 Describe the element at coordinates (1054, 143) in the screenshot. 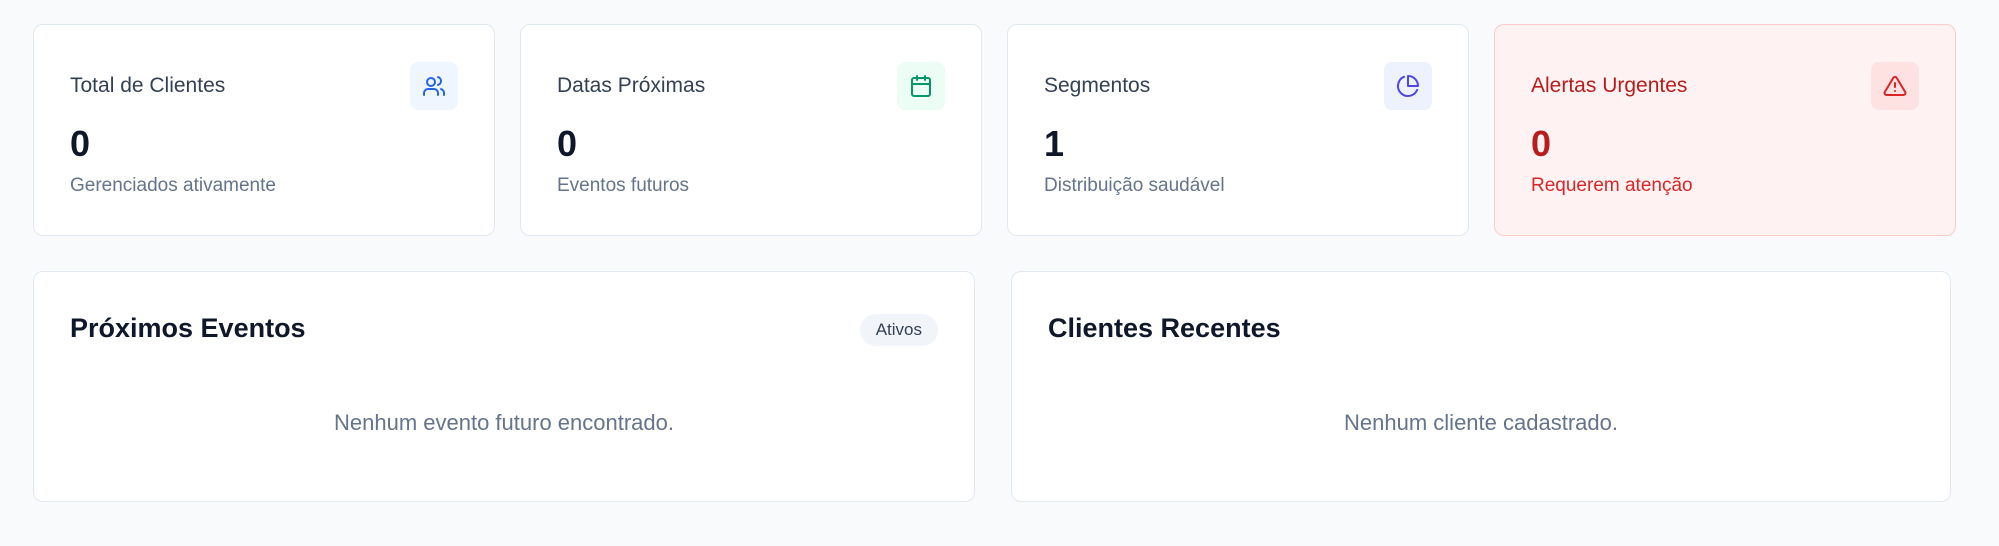

I see `stat-value: 1` at that location.